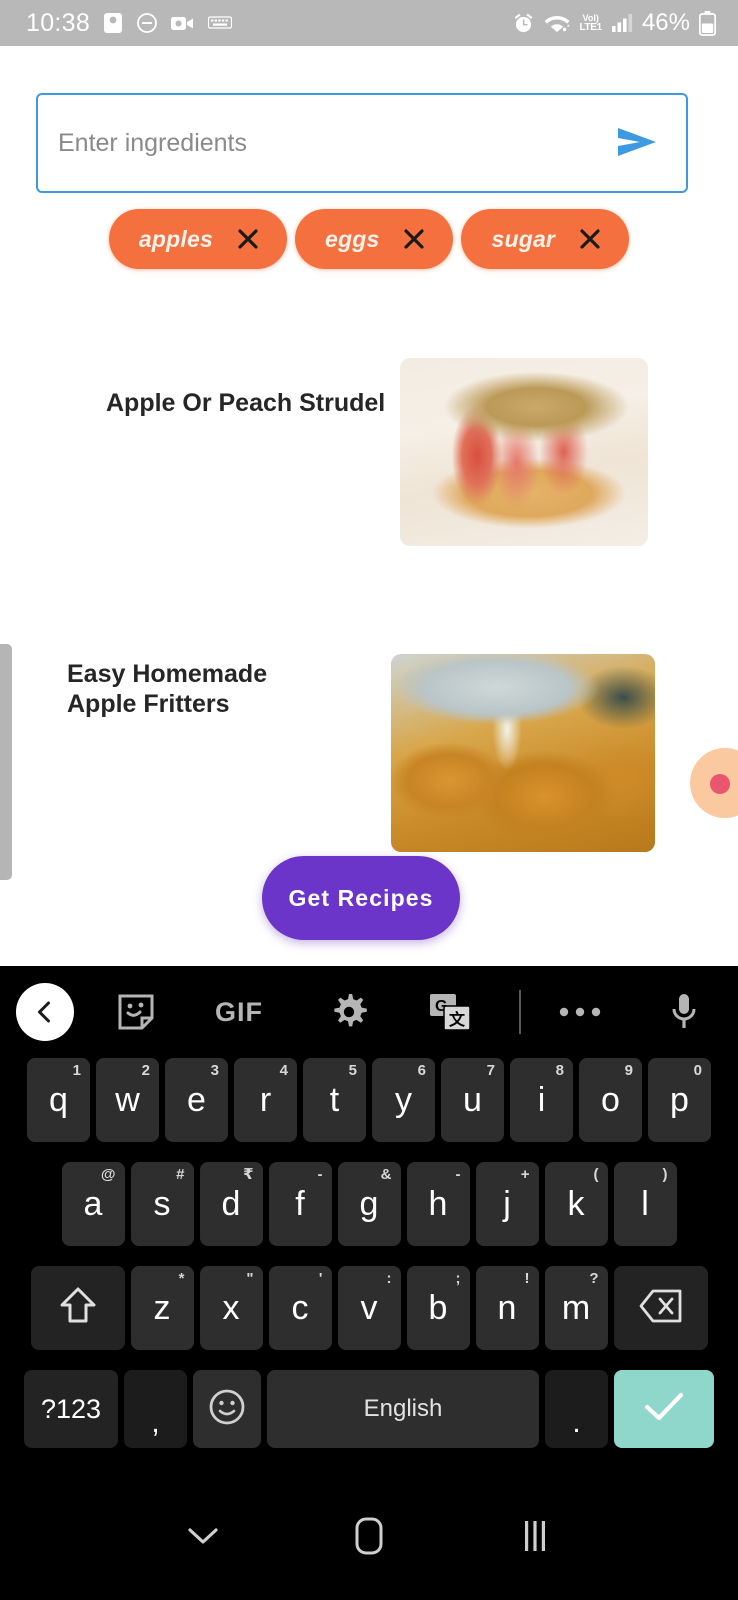  Describe the element at coordinates (155, 1409) in the screenshot. I see `comma-key: ,` at that location.